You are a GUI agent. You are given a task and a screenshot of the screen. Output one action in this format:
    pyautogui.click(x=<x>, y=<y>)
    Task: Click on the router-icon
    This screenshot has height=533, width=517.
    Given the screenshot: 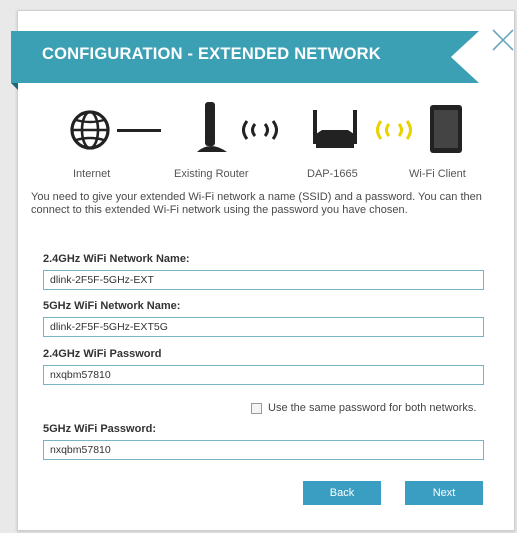 What is the action you would take?
    pyautogui.click(x=212, y=127)
    